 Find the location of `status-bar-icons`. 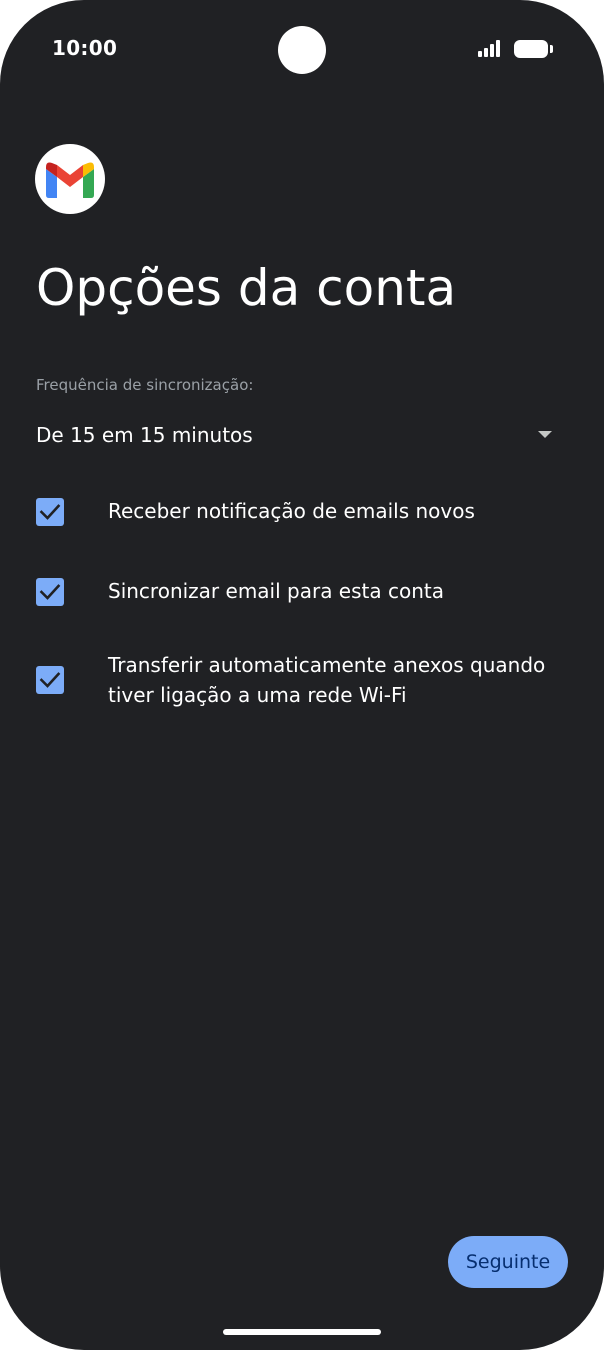

status-bar-icons is located at coordinates (516, 49).